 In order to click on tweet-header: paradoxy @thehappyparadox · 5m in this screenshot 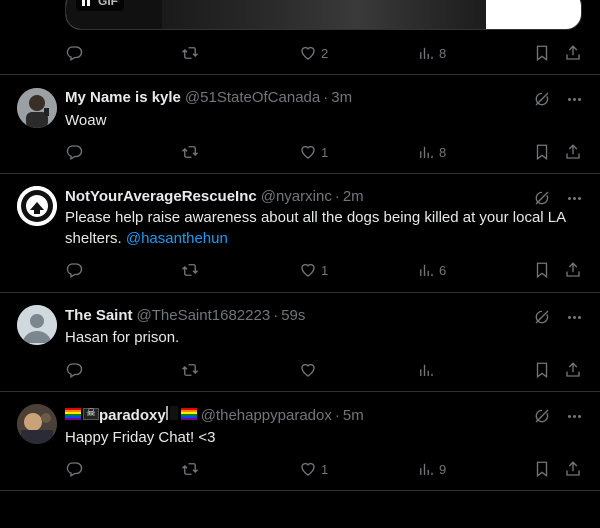, I will do `click(214, 415)`.